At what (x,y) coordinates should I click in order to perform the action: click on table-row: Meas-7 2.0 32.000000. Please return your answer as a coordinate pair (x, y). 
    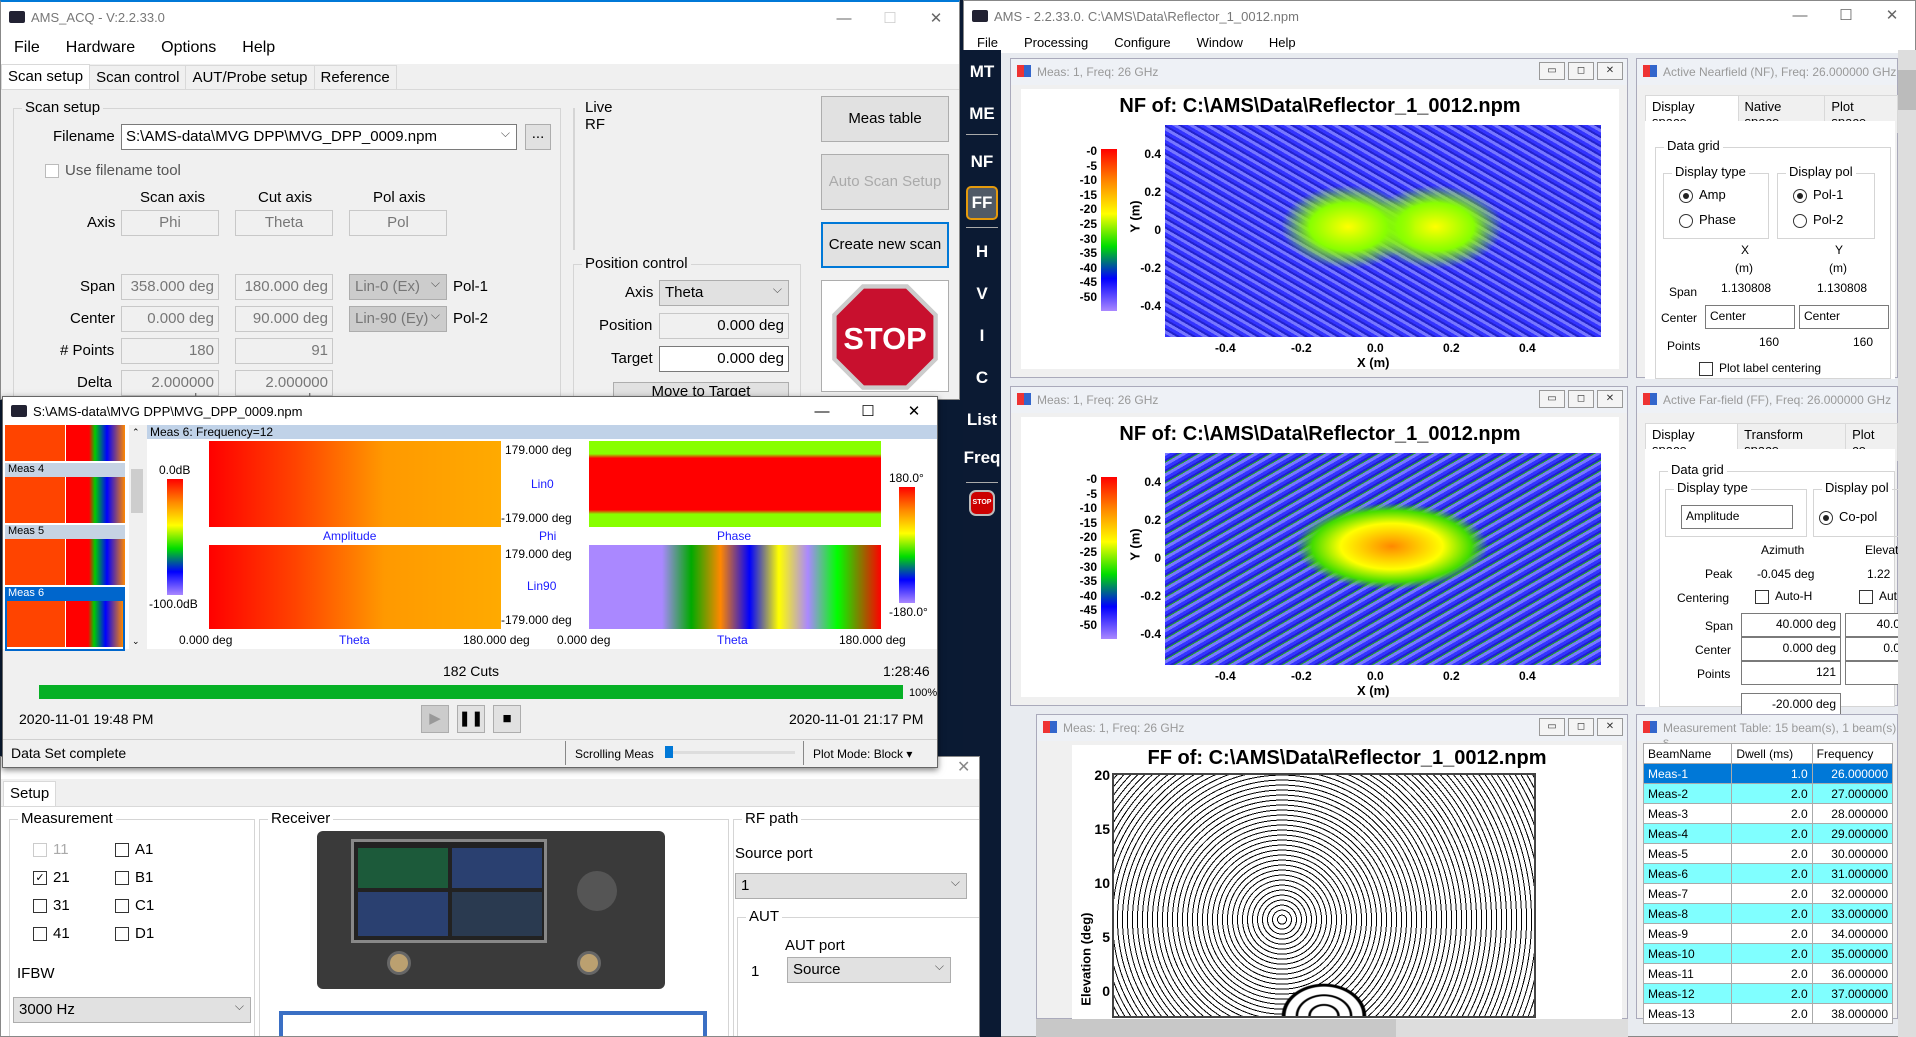
    Looking at the image, I should click on (1768, 893).